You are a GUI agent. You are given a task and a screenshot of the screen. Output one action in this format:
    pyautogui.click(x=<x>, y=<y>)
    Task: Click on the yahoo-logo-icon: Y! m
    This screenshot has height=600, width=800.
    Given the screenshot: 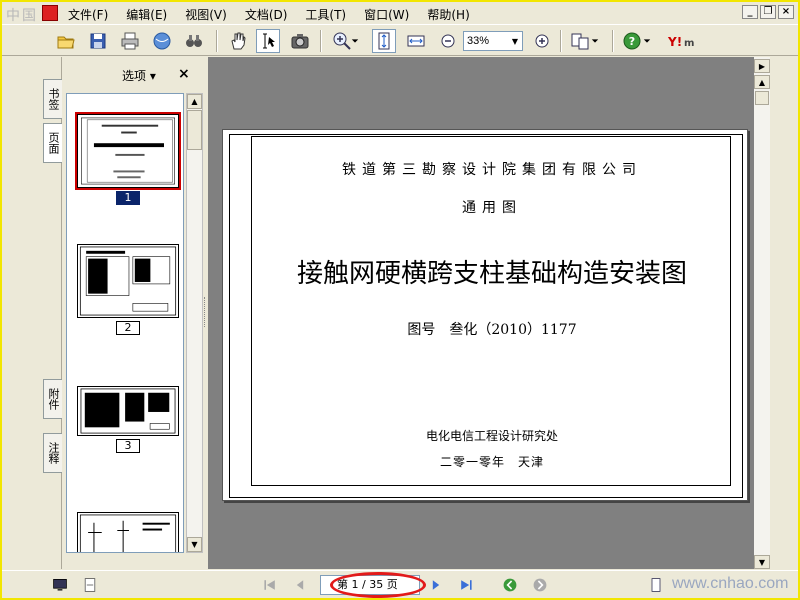 What is the action you would take?
    pyautogui.click(x=686, y=41)
    